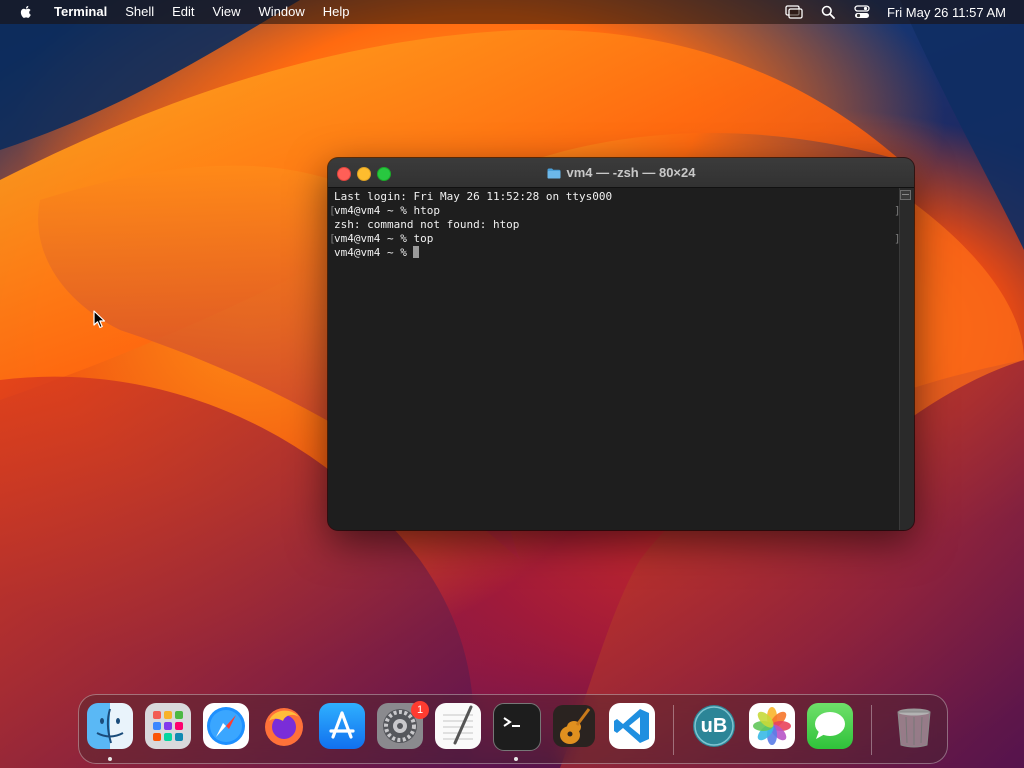 The width and height of the screenshot is (1024, 768). I want to click on ublock-label: uB, so click(714, 725).